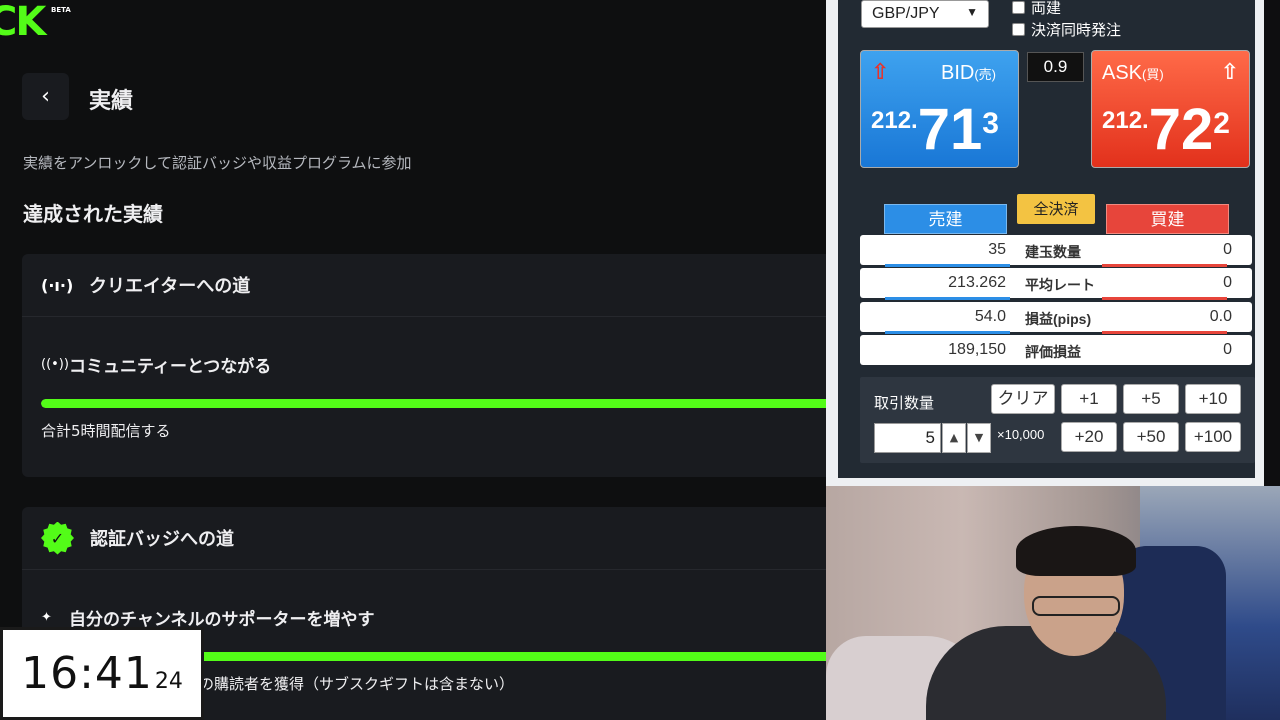 This screenshot has height=720, width=1280. What do you see at coordinates (168, 681) in the screenshot?
I see `clock-seconds: 24` at bounding box center [168, 681].